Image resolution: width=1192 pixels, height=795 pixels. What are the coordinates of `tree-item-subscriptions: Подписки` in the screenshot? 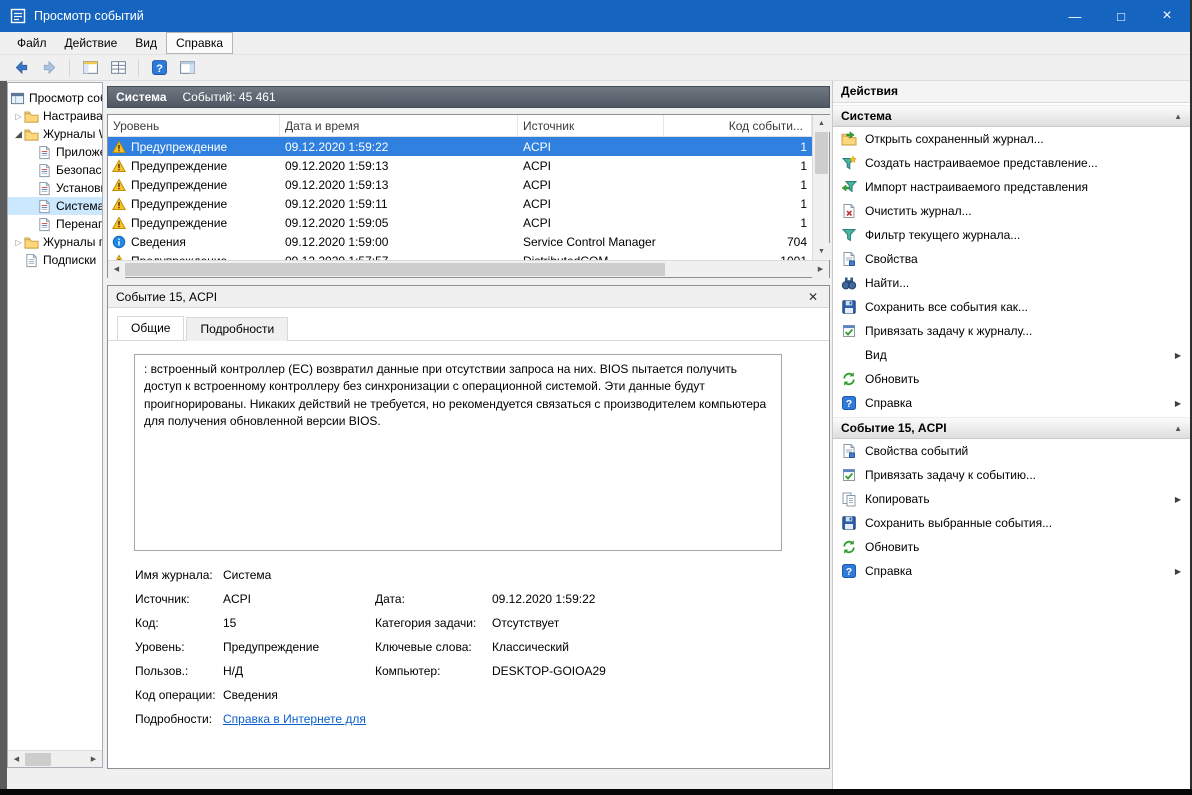 It's located at (55, 260).